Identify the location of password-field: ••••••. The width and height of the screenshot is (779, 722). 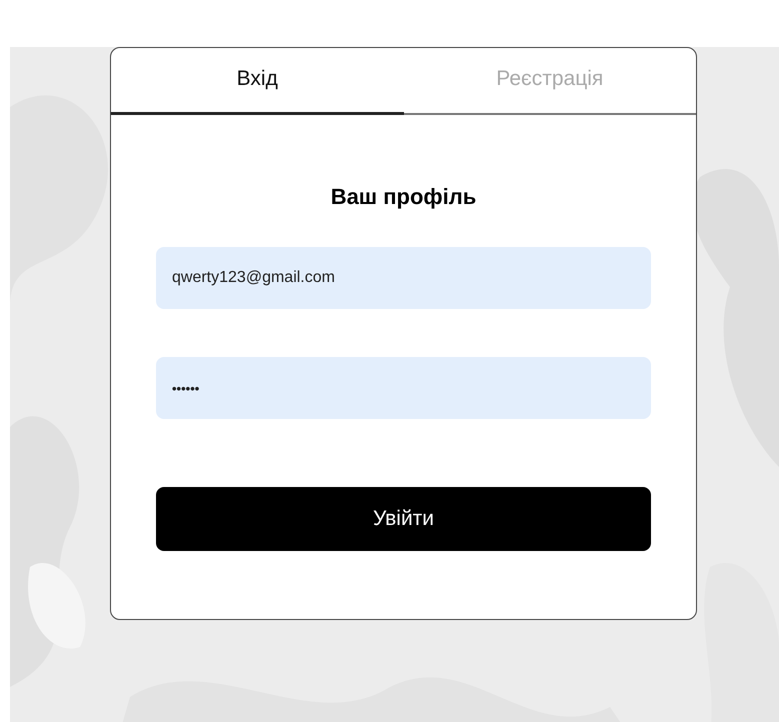
(403, 388).